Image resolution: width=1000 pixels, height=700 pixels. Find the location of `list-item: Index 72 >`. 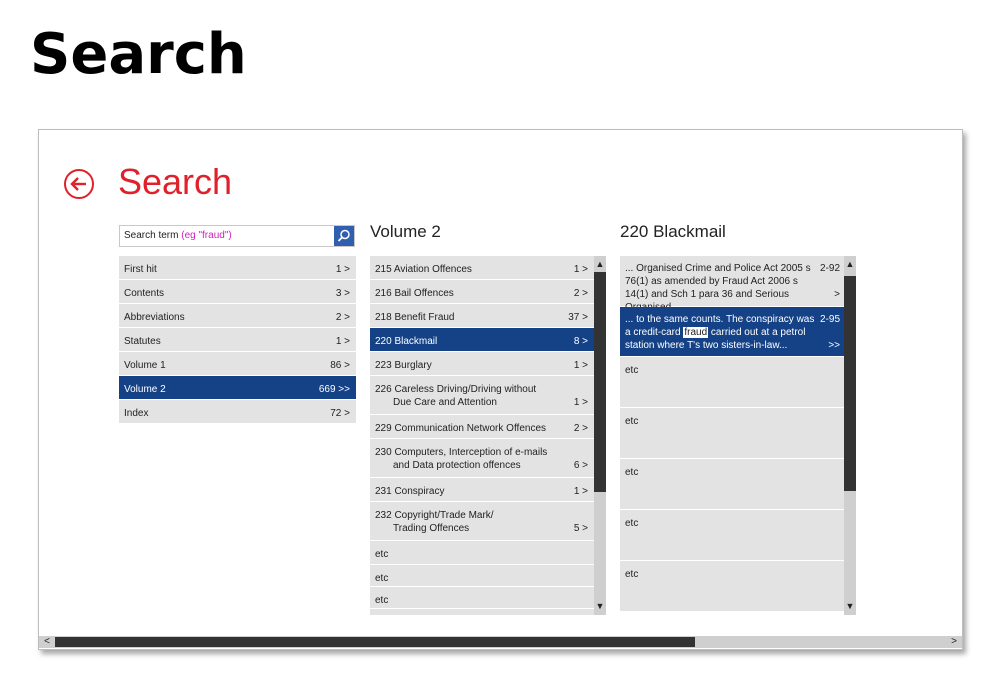

list-item: Index 72 > is located at coordinates (237, 412).